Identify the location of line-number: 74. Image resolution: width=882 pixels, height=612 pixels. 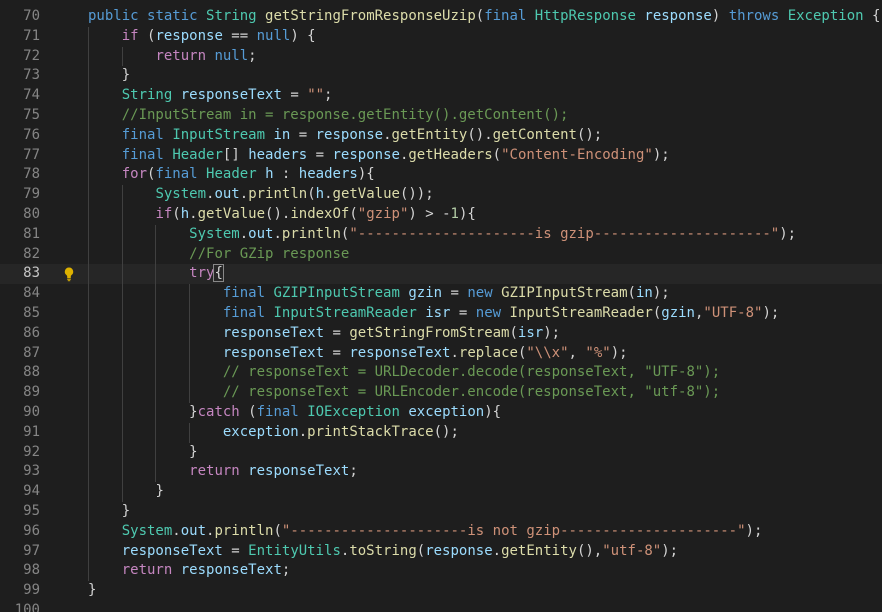
(31, 95).